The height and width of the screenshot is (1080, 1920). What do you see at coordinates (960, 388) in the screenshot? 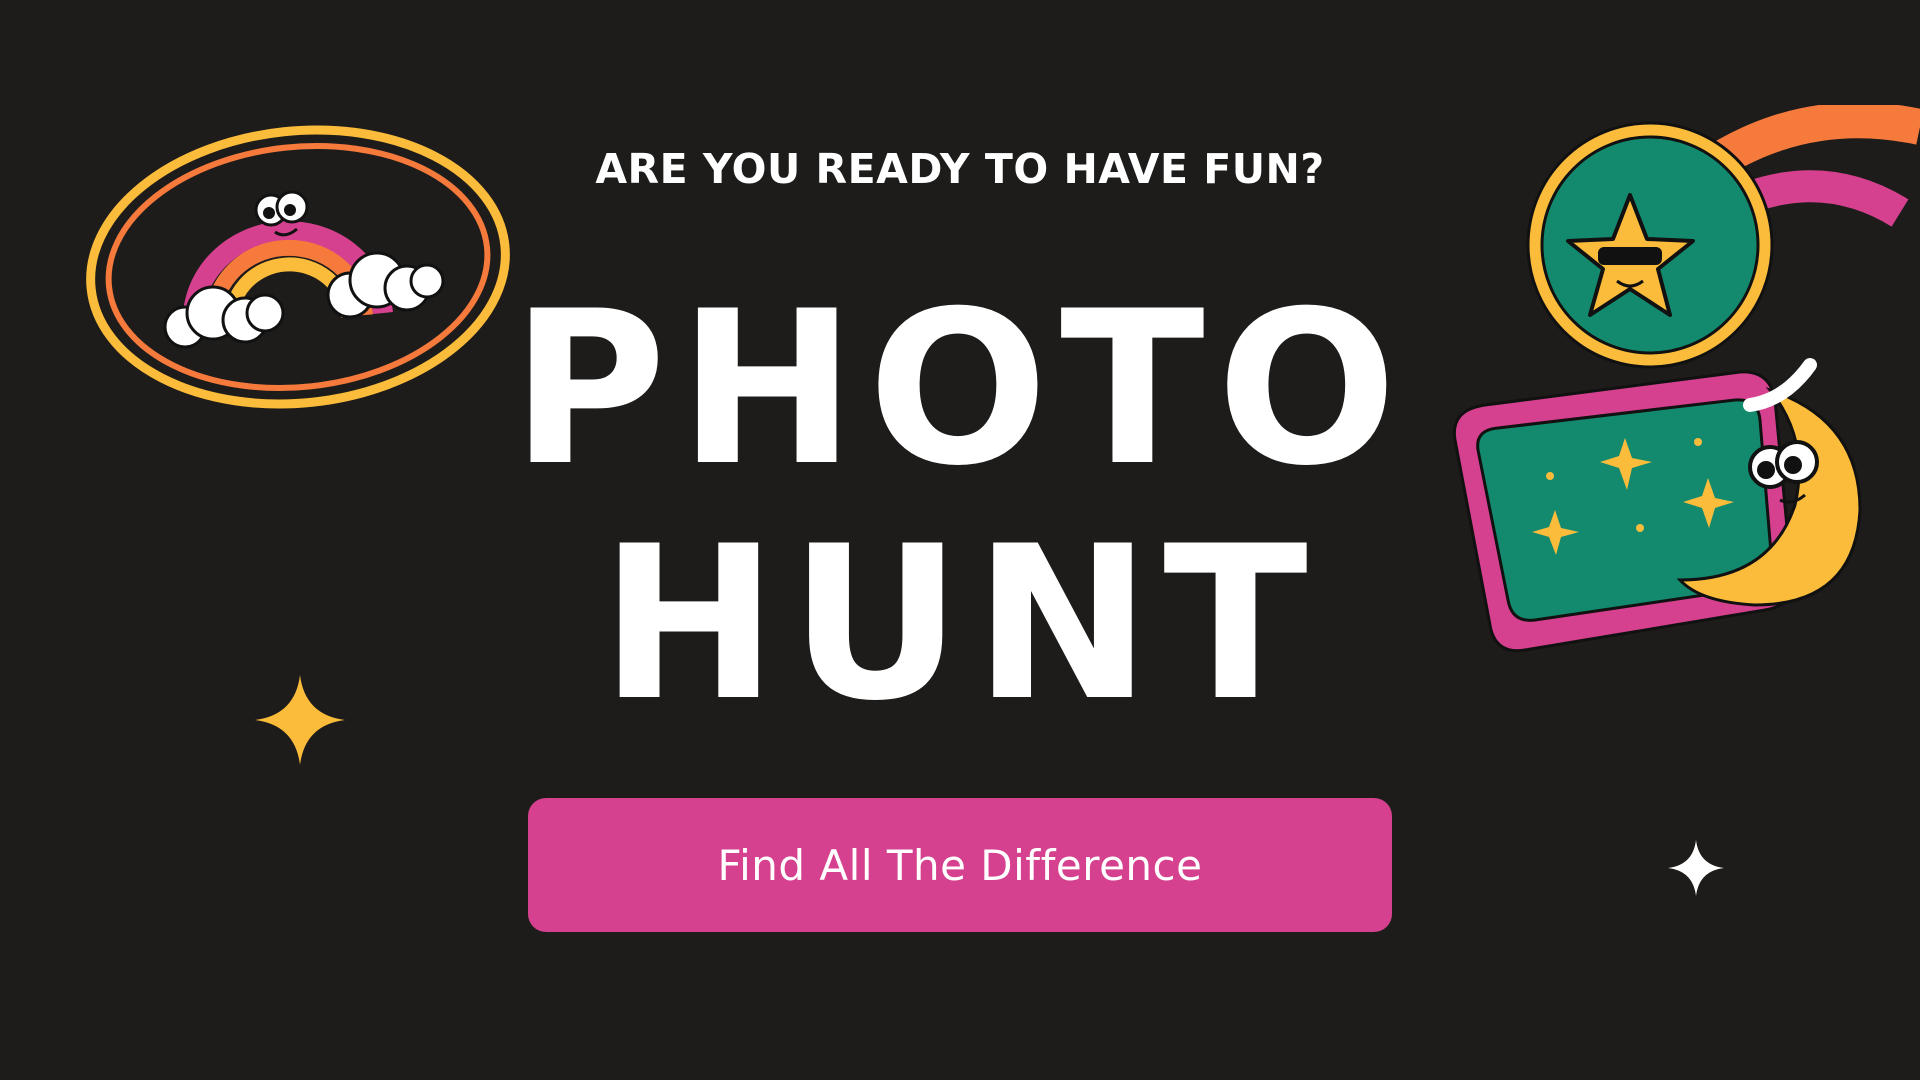
I see `title-line-1: PHOTO` at bounding box center [960, 388].